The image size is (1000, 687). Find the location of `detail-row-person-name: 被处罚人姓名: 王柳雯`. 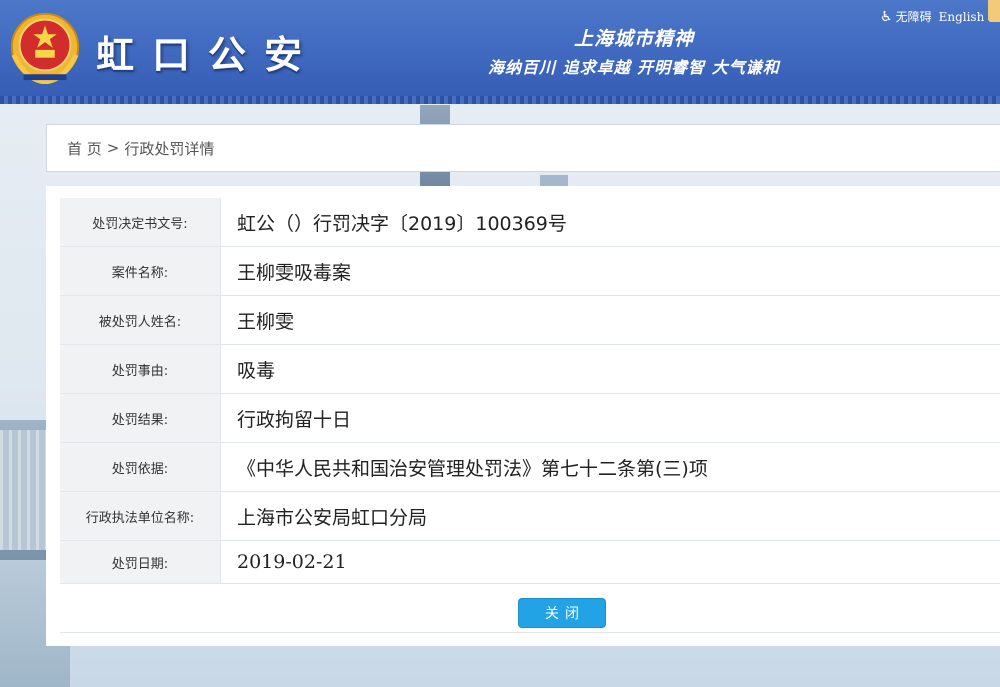

detail-row-person-name: 被处罚人姓名: 王柳雯 is located at coordinates (530, 320).